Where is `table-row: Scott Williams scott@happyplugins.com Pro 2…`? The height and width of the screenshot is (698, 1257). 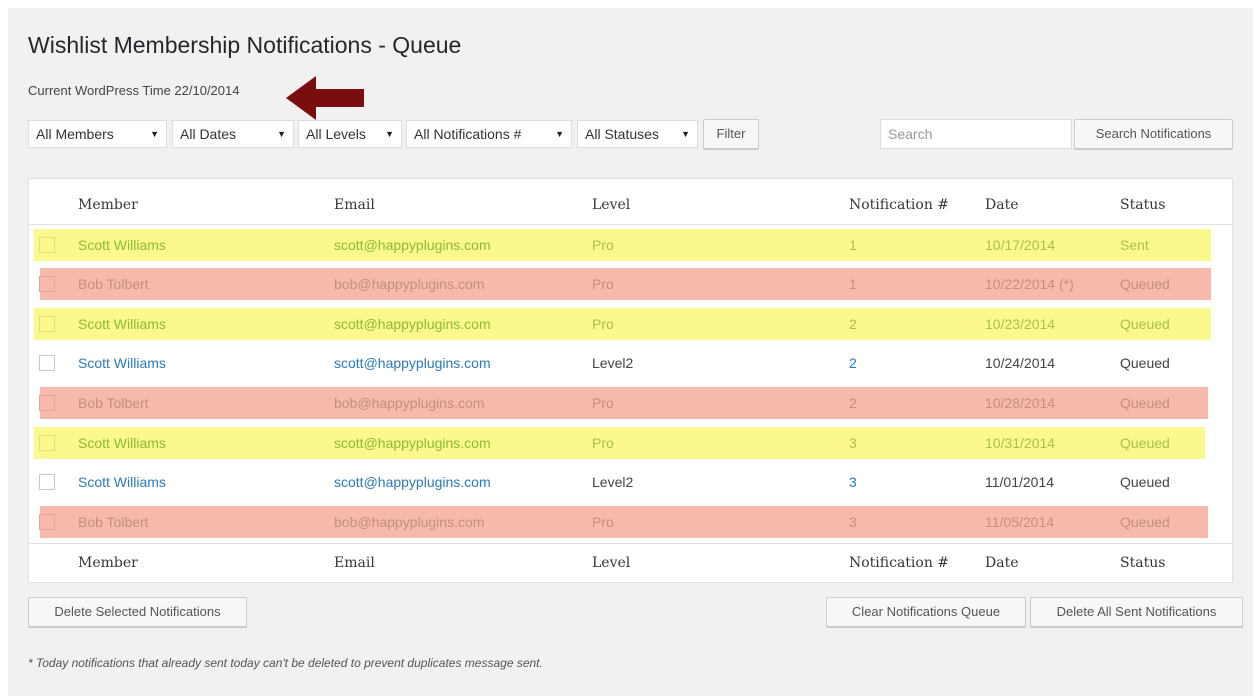 table-row: Scott Williams scott@happyplugins.com Pro 2… is located at coordinates (622, 324).